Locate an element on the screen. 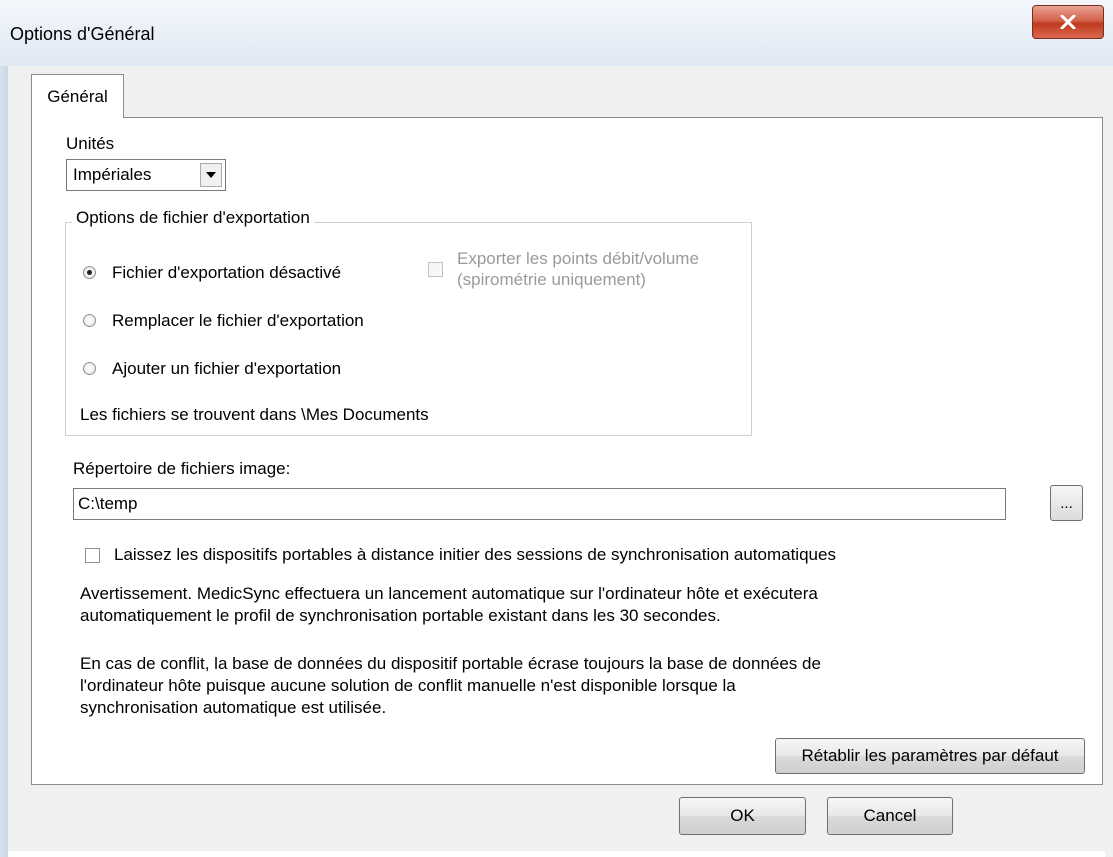 The height and width of the screenshot is (857, 1113). tab-general-label: Général is located at coordinates (77, 96).